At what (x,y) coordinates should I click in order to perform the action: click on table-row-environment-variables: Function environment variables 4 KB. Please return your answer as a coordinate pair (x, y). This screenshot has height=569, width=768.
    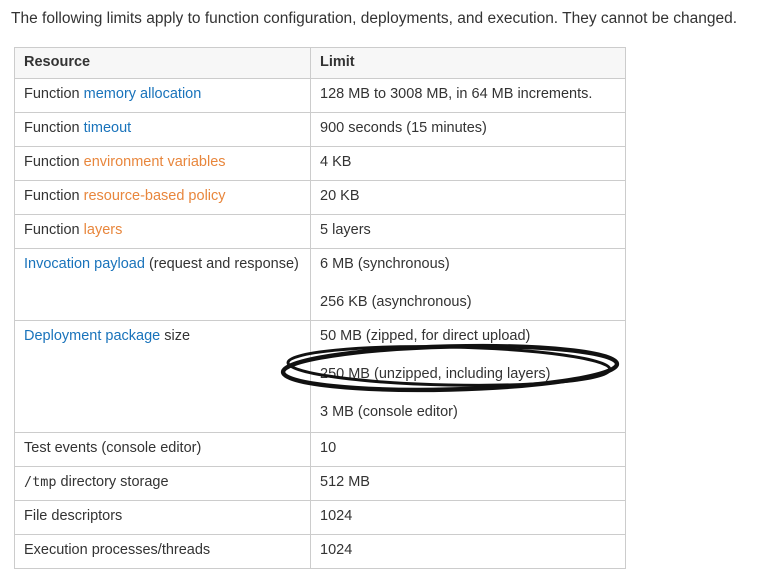
    Looking at the image, I should click on (320, 163).